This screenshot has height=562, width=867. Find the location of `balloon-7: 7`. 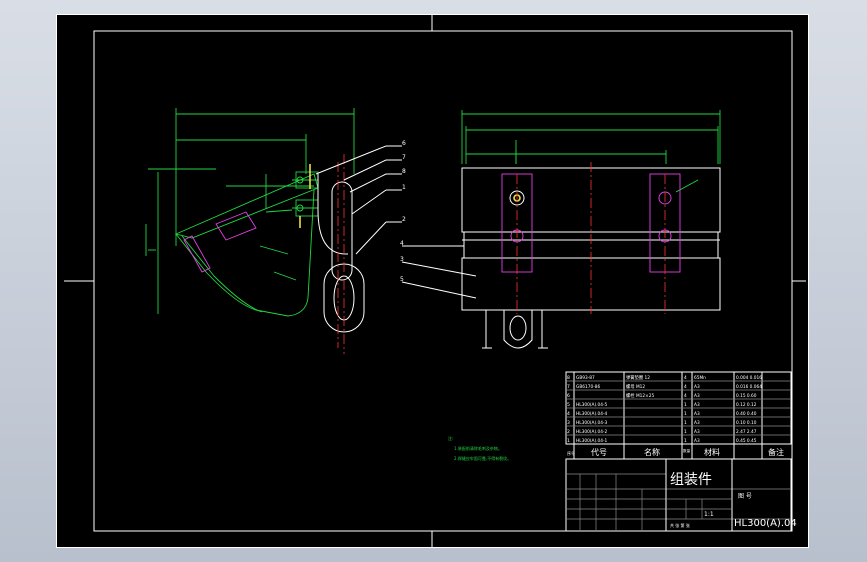

balloon-7: 7 is located at coordinates (404, 157).